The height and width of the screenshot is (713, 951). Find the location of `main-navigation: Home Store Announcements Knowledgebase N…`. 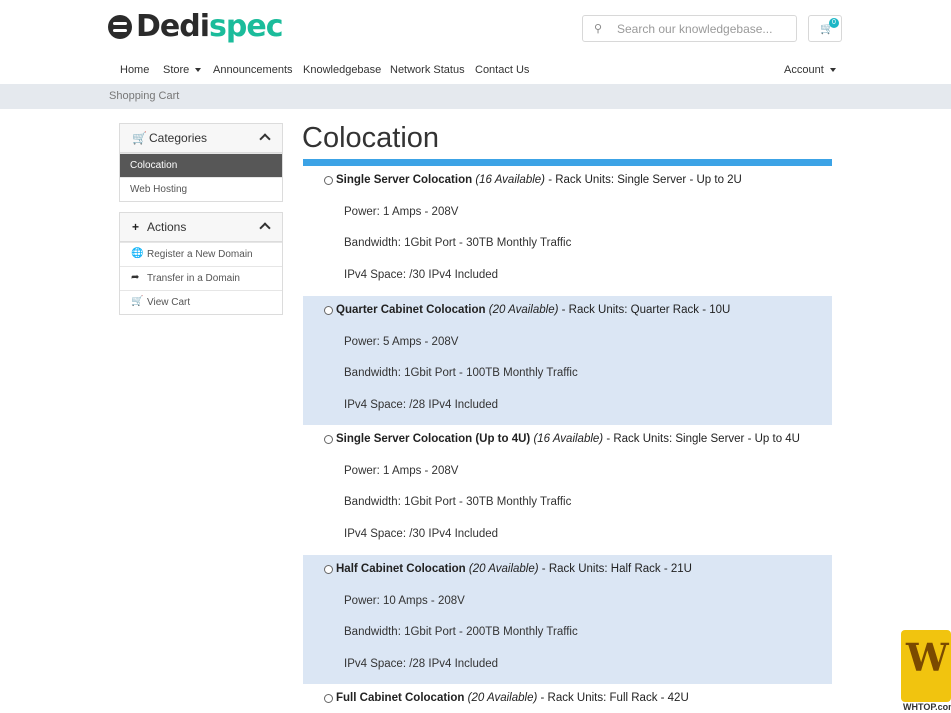

main-navigation: Home Store Announcements Knowledgebase N… is located at coordinates (475, 72).